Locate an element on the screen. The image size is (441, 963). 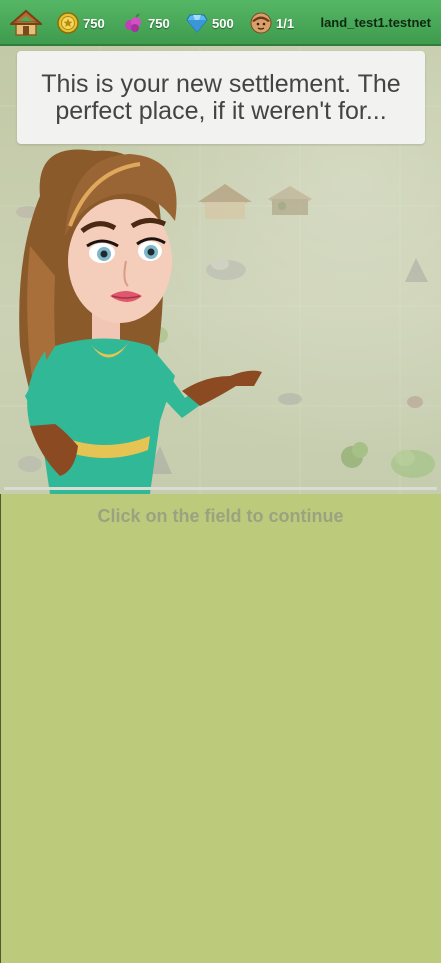
home-button is located at coordinates (26, 23).